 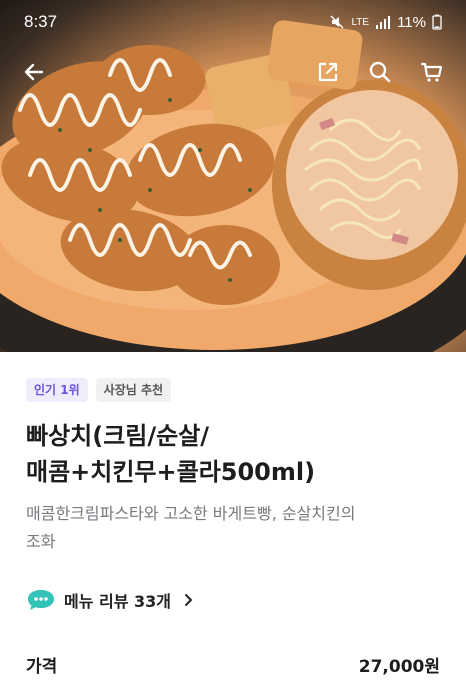 What do you see at coordinates (437, 22) in the screenshot?
I see `battery-icon` at bounding box center [437, 22].